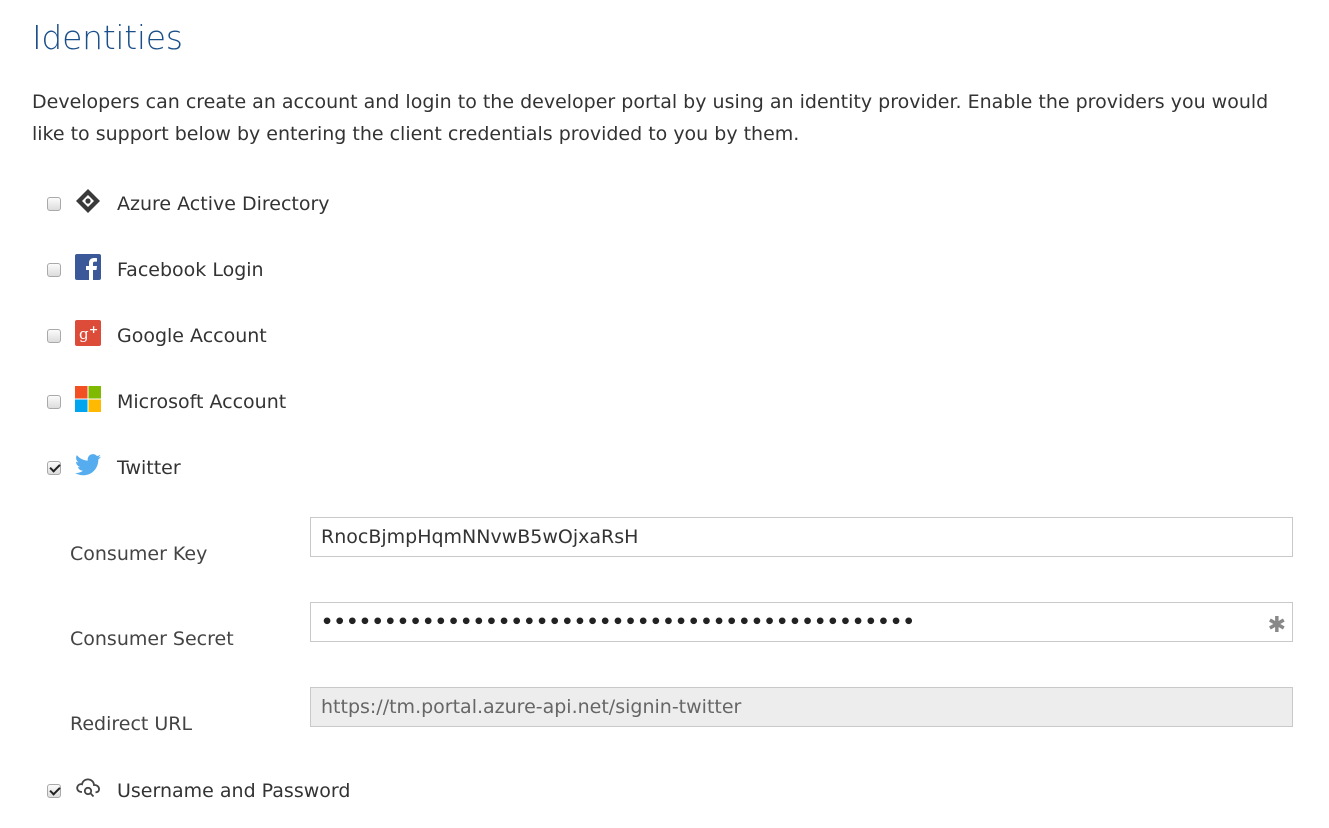 Image resolution: width=1329 pixels, height=828 pixels. I want to click on provider-twitter: Twitter, so click(114, 468).